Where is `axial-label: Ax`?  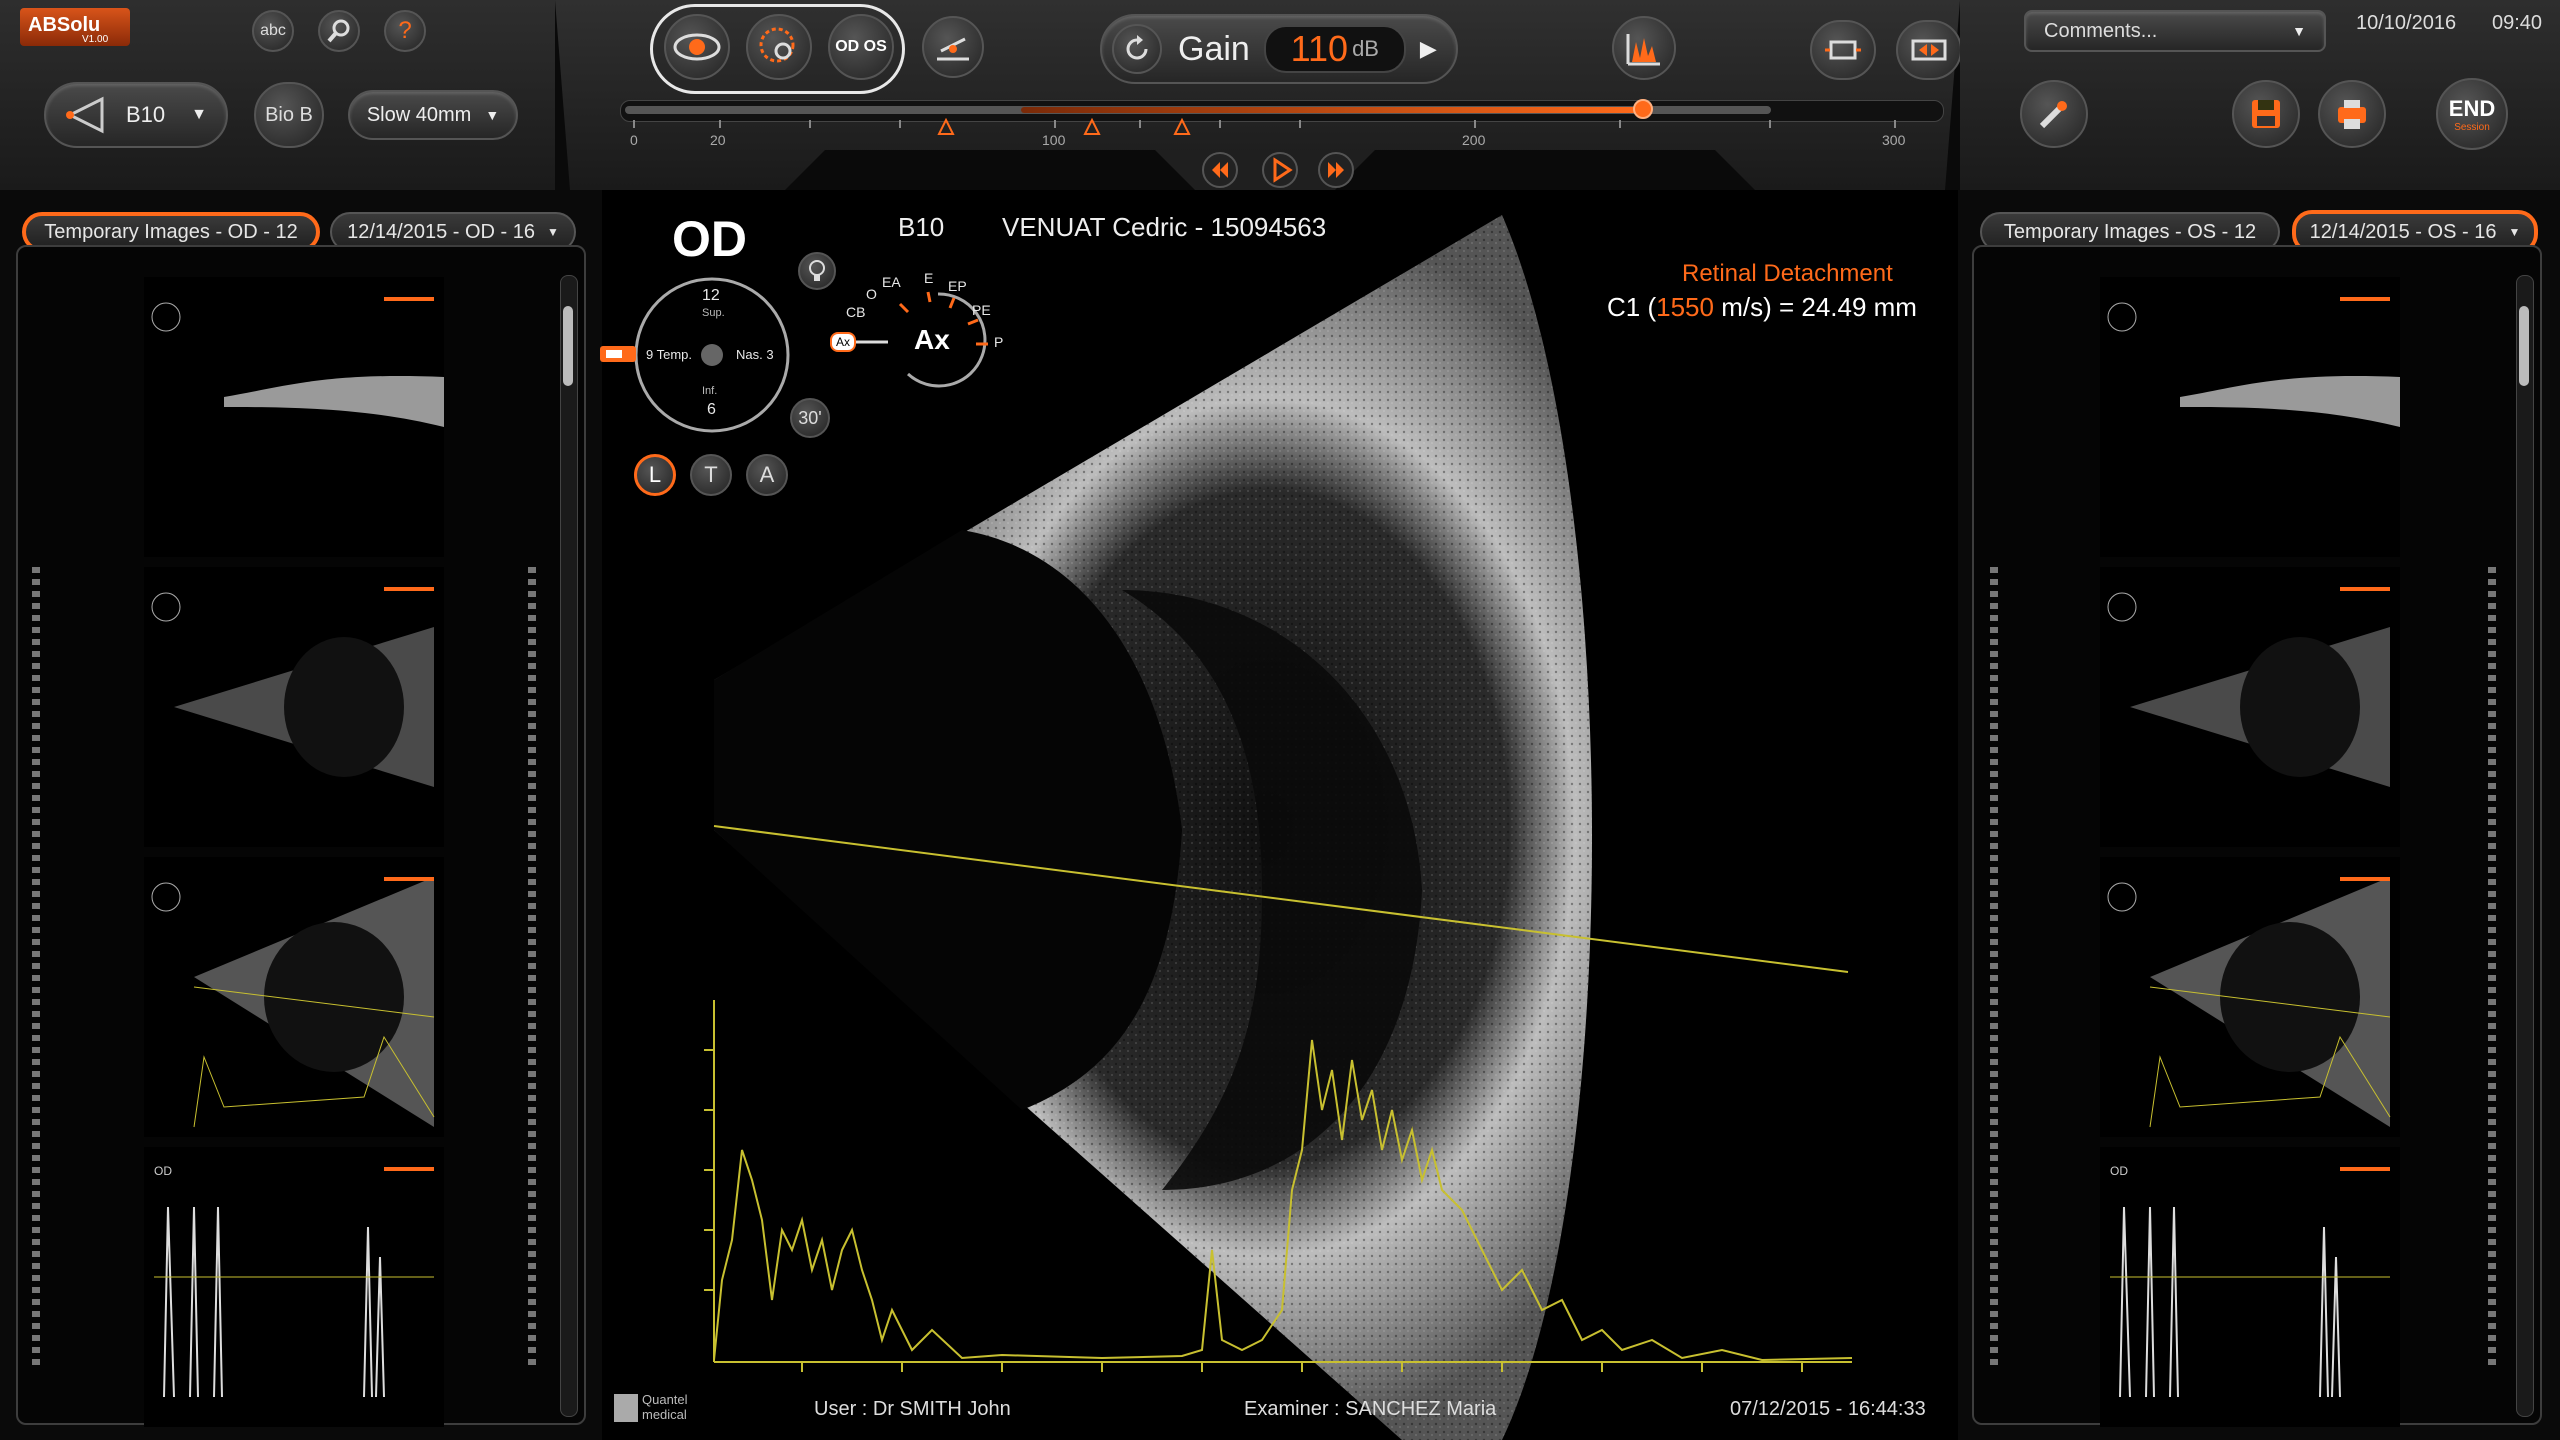
axial-label: Ax is located at coordinates (843, 342).